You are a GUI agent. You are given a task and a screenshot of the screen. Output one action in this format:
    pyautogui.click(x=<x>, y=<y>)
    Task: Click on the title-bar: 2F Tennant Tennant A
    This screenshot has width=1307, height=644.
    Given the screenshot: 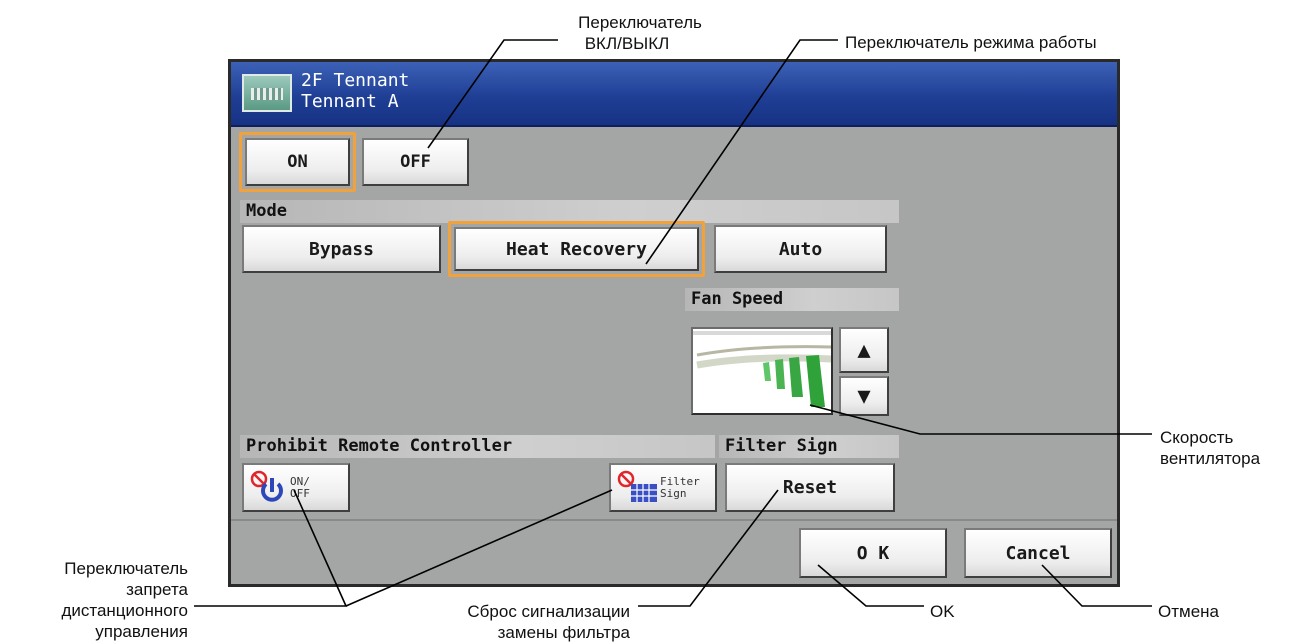 What is the action you would take?
    pyautogui.click(x=674, y=94)
    